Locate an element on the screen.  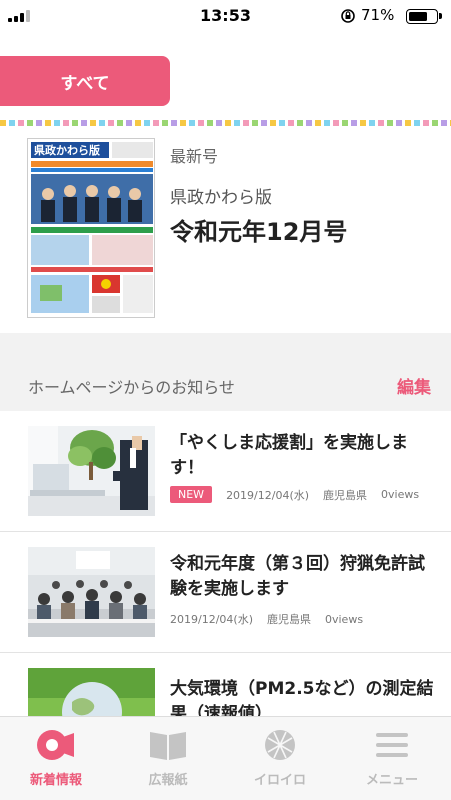
publication-name: 県政かわら版 is located at coordinates (221, 198).